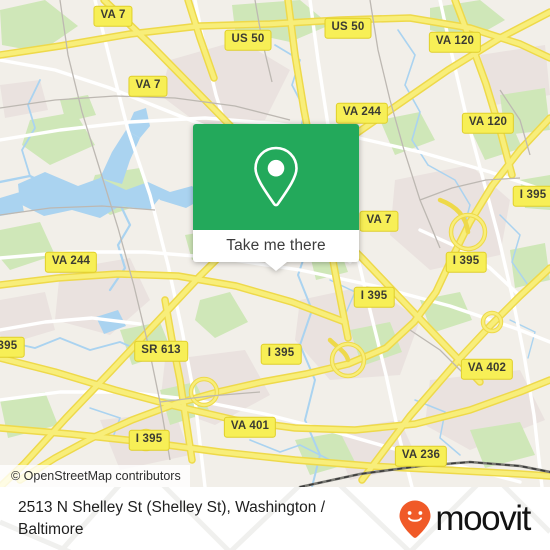  I want to click on take-me-there-label: Take me there, so click(276, 245).